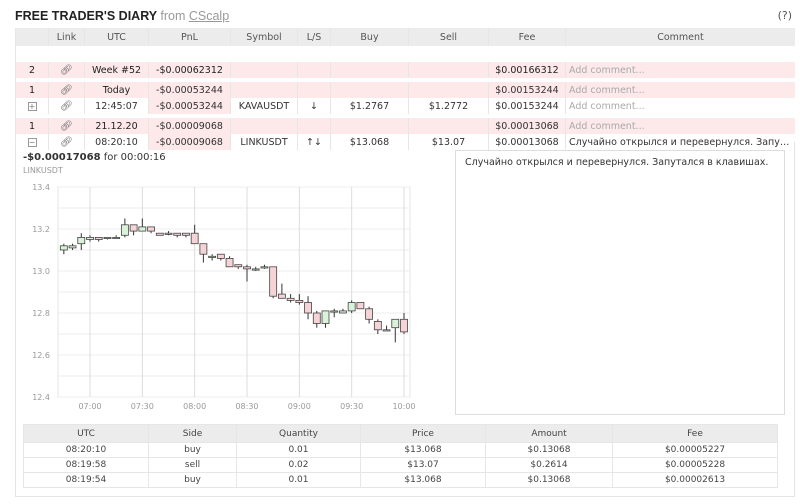  Describe the element at coordinates (32, 70) in the screenshot. I see `trade-count-text: 2` at that location.